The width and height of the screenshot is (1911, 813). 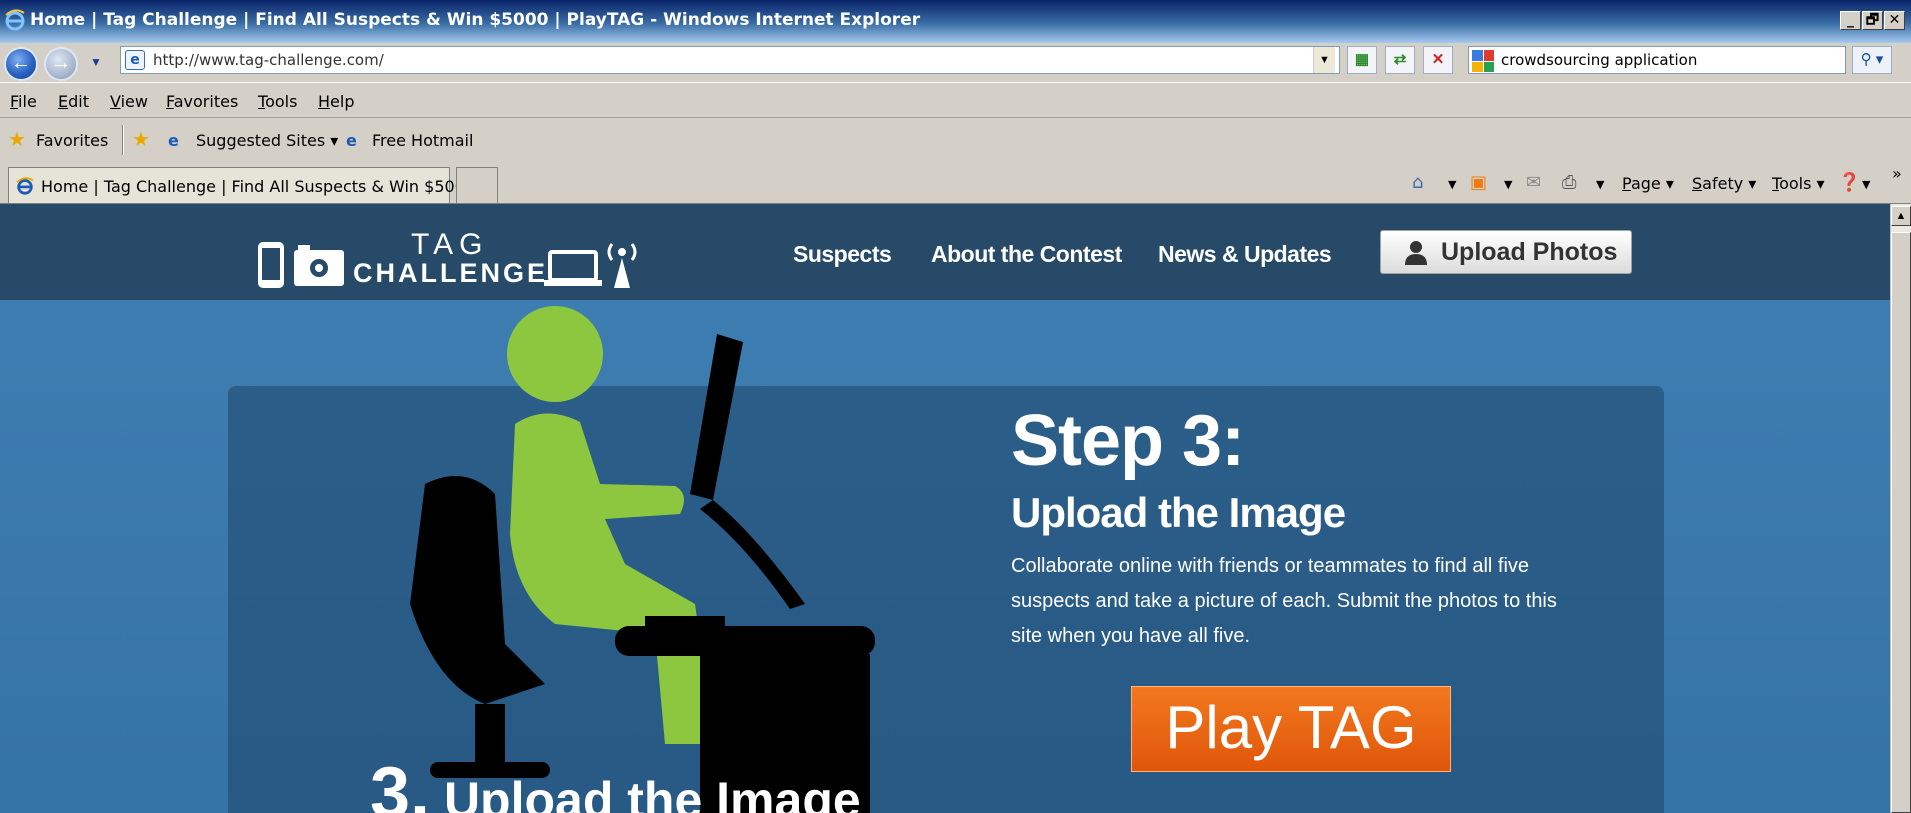 I want to click on logo-challenge-text: CHALLENGE, so click(x=450, y=273).